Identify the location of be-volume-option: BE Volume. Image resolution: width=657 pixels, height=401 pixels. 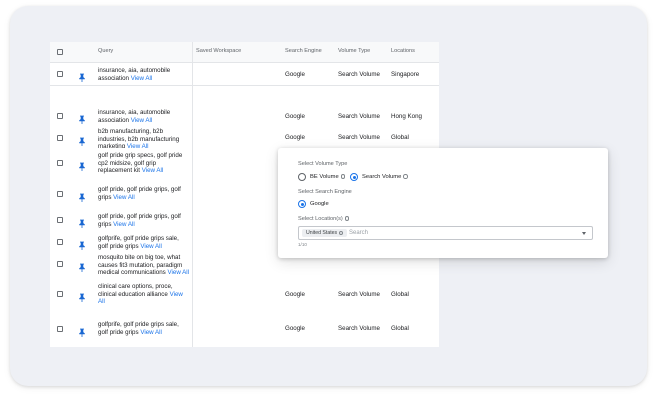
(328, 177).